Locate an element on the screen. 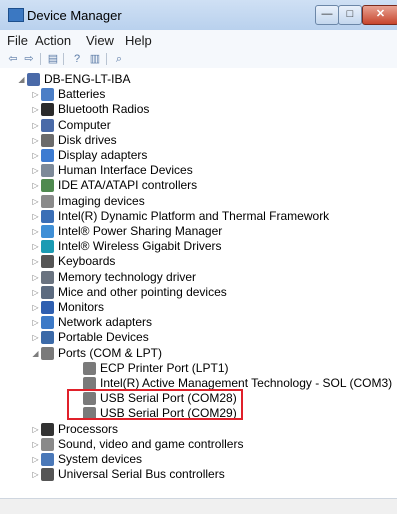  tree-label: Display adapters is located at coordinates (103, 155).